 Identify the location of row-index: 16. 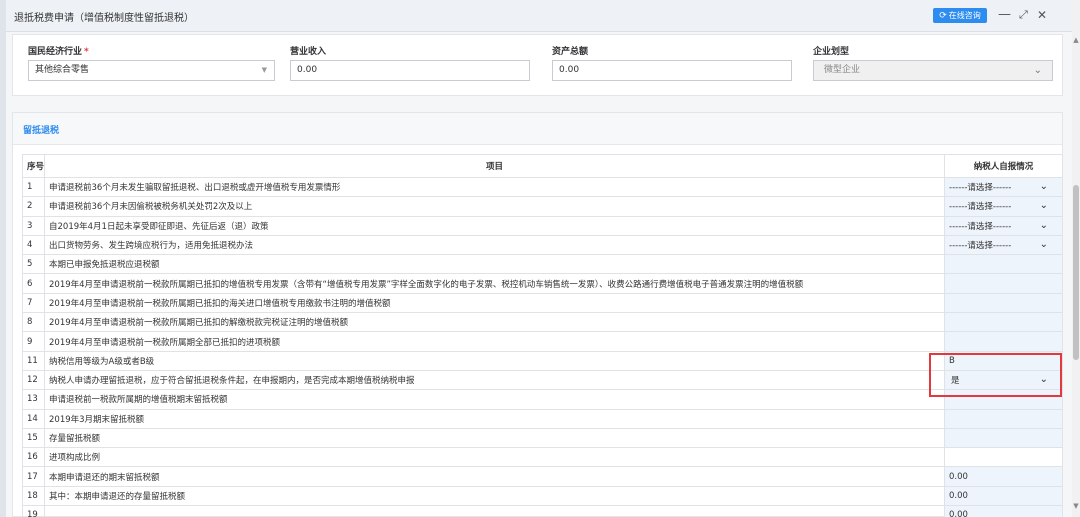
(33, 457).